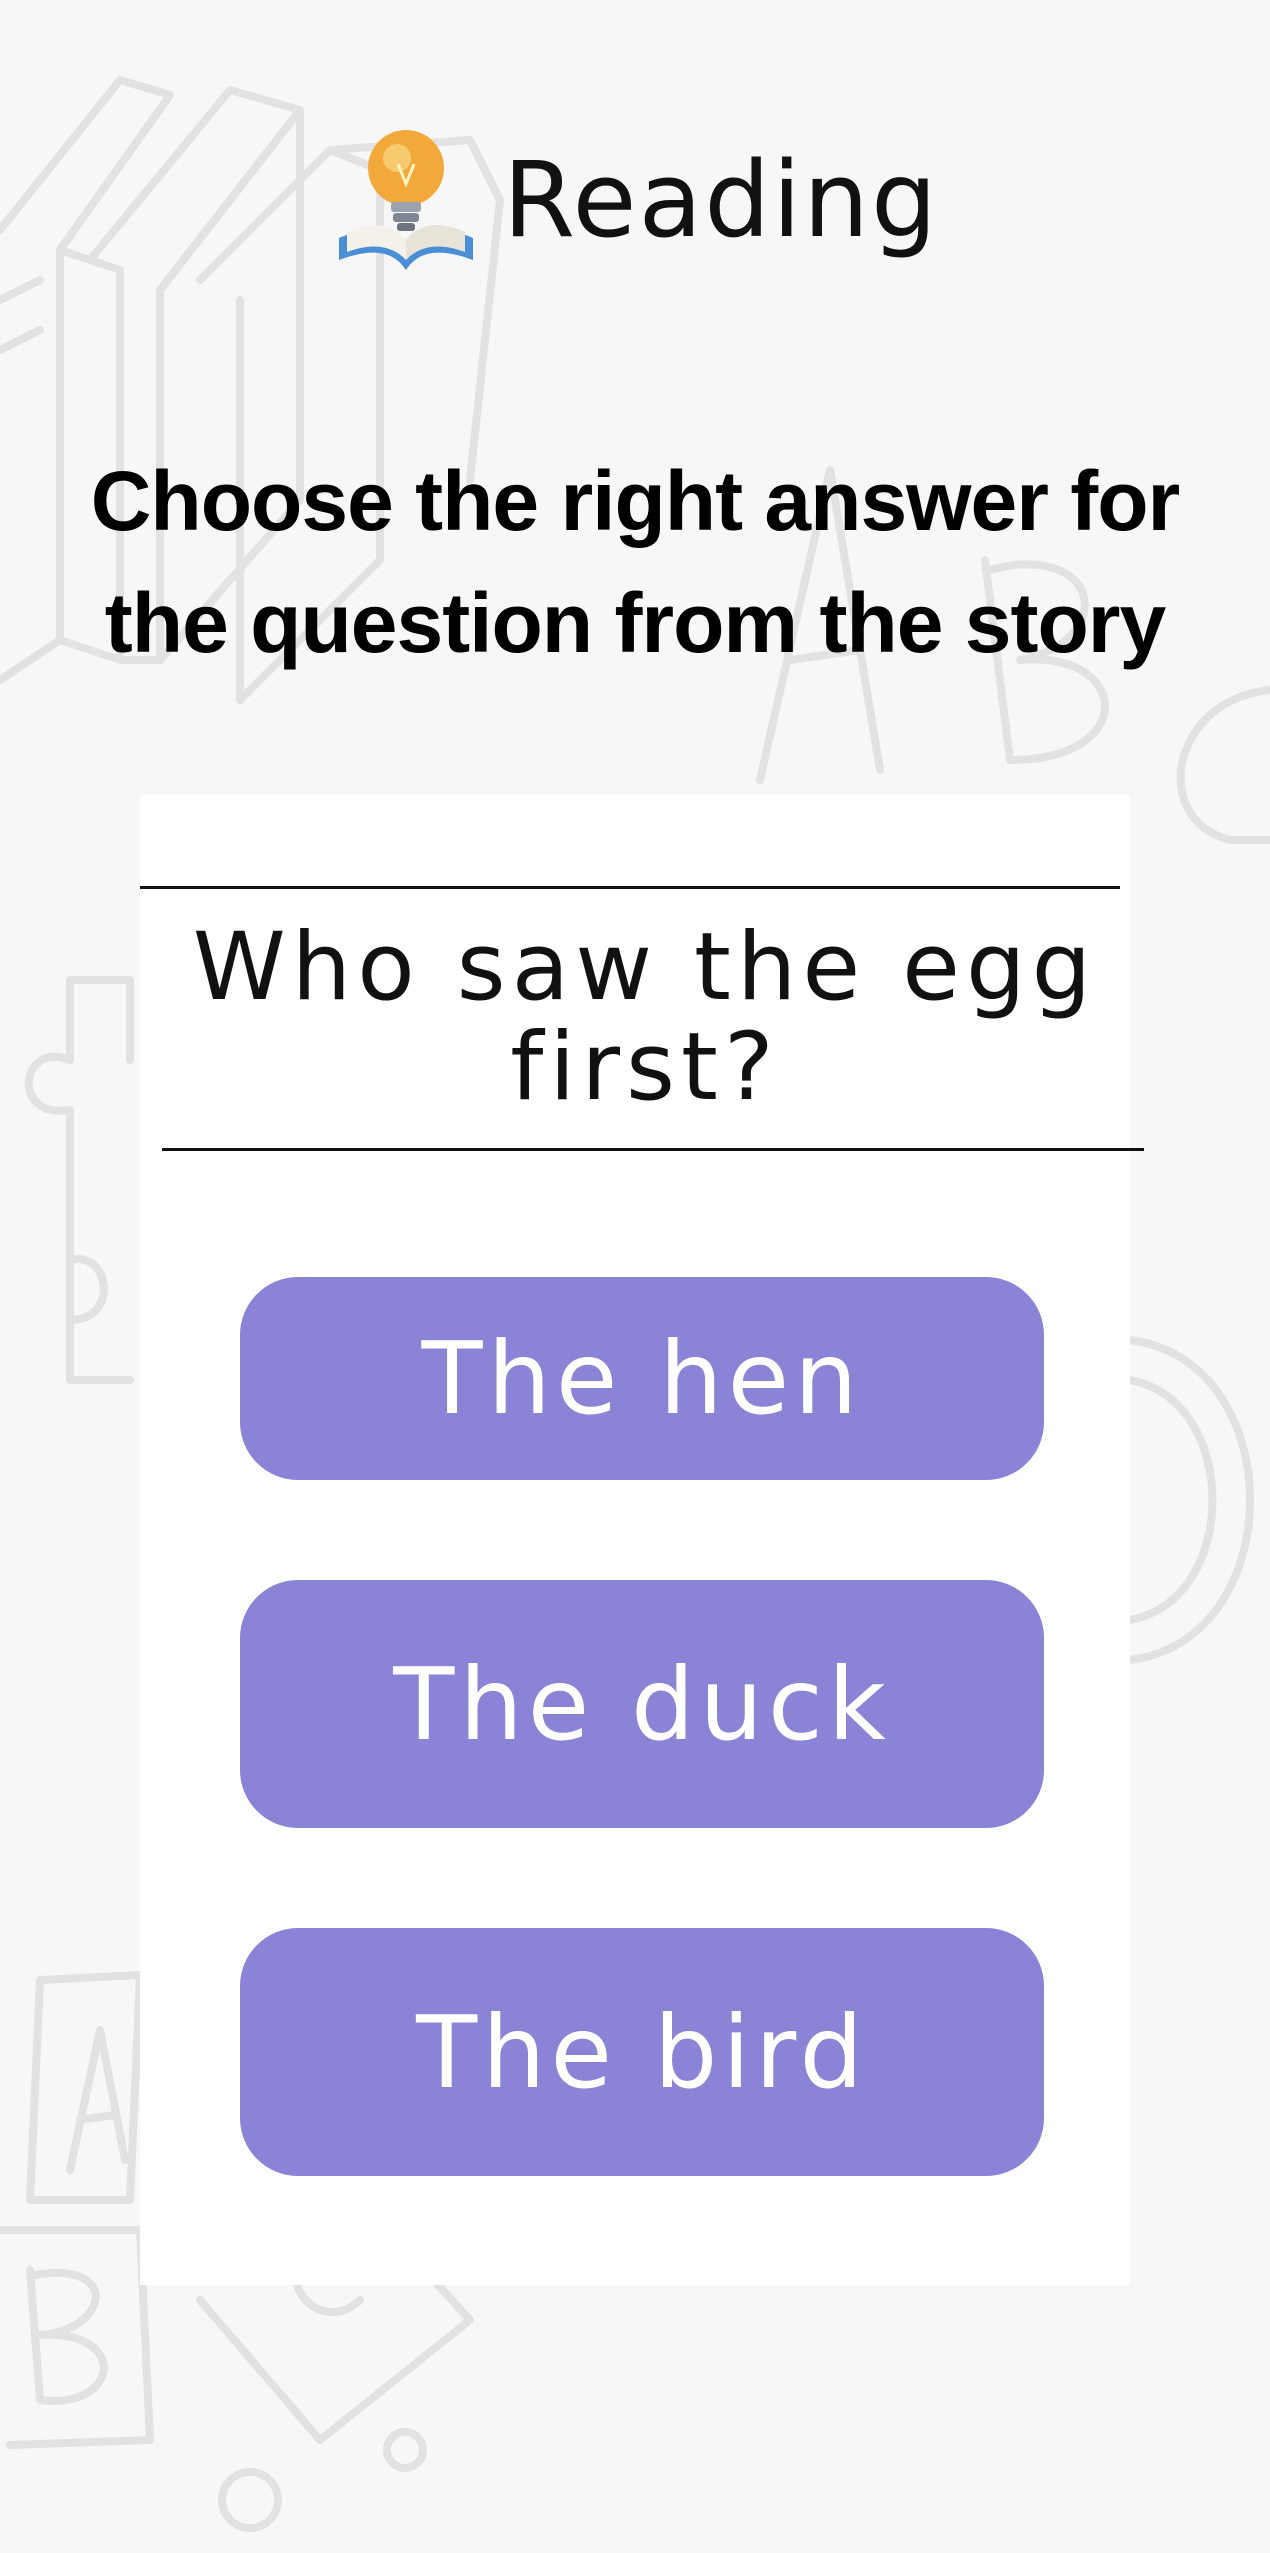 This screenshot has width=1270, height=2553. What do you see at coordinates (653, 1149) in the screenshot?
I see `divider-bottom` at bounding box center [653, 1149].